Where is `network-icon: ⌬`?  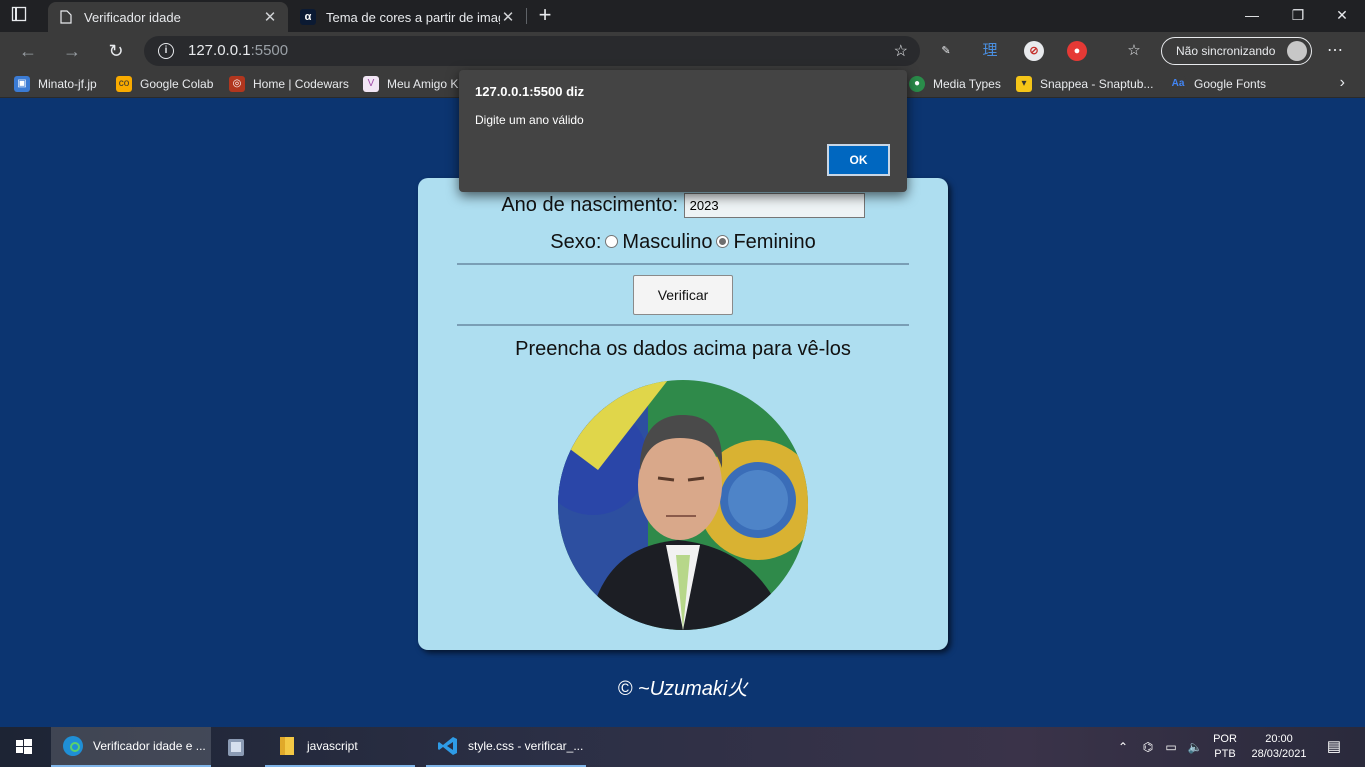
network-icon: ⌬ is located at coordinates (1148, 747).